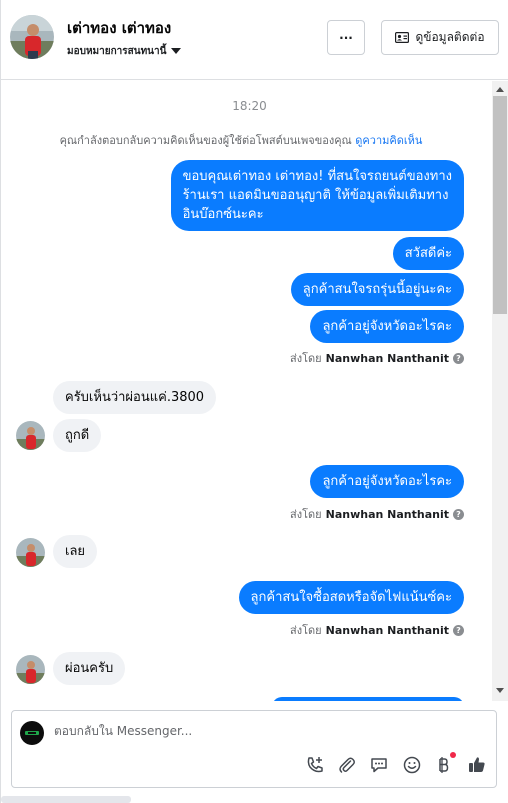  What do you see at coordinates (351, 597) in the screenshot?
I see `outgoing-message: ลูกค้าสนใจซื้อสดหรือจัดไฟแน้นซ์คะ` at bounding box center [351, 597].